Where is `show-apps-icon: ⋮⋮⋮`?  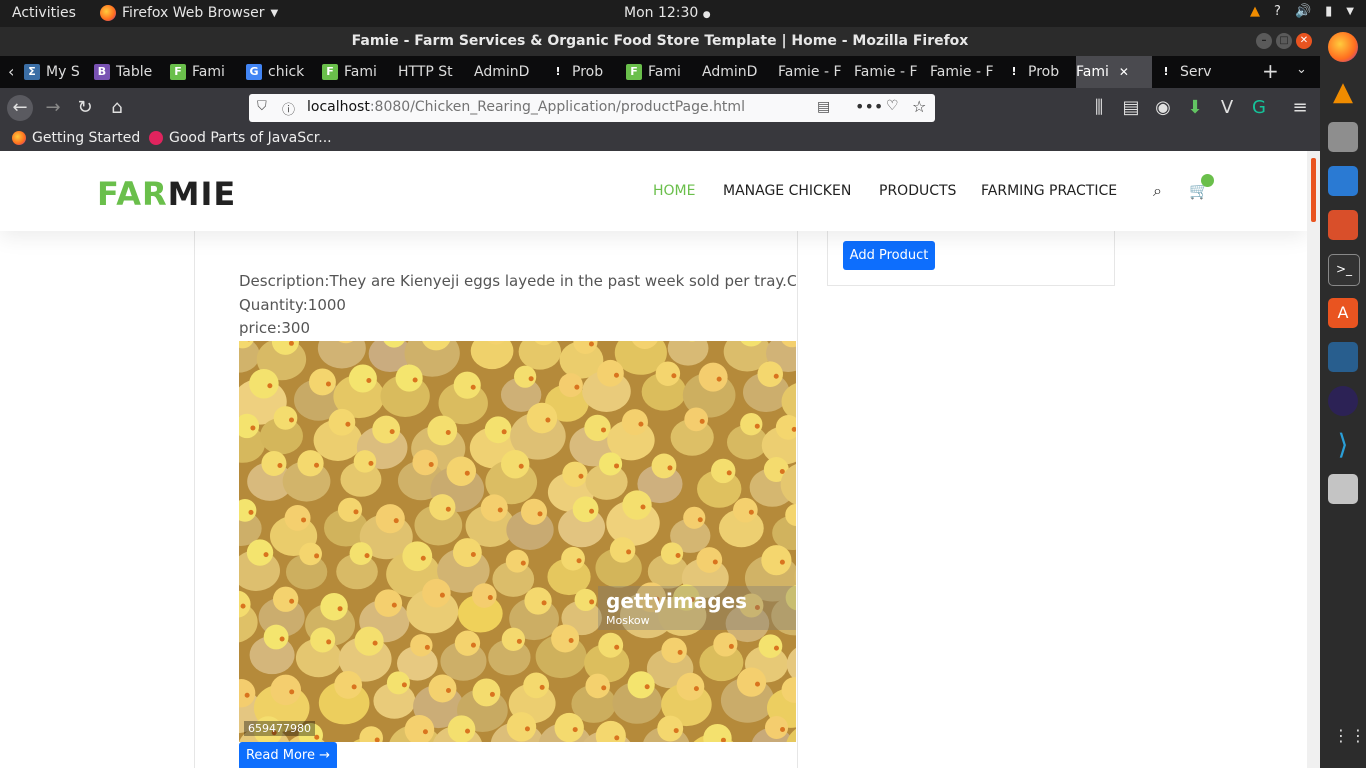 show-apps-icon: ⋮⋮⋮ is located at coordinates (1349, 736).